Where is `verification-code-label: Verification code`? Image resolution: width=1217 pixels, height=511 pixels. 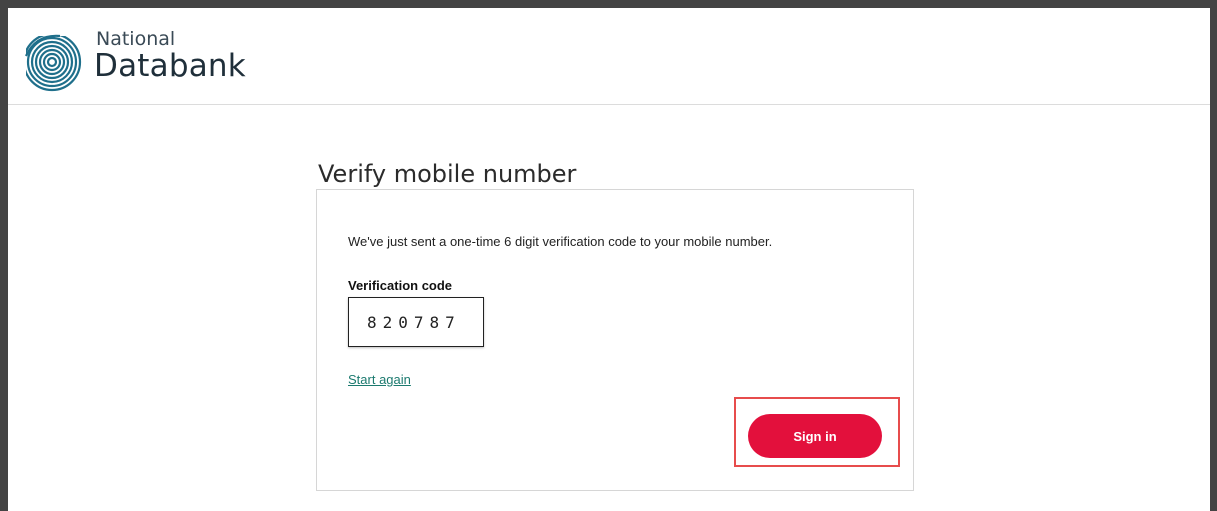 verification-code-label: Verification code is located at coordinates (400, 285).